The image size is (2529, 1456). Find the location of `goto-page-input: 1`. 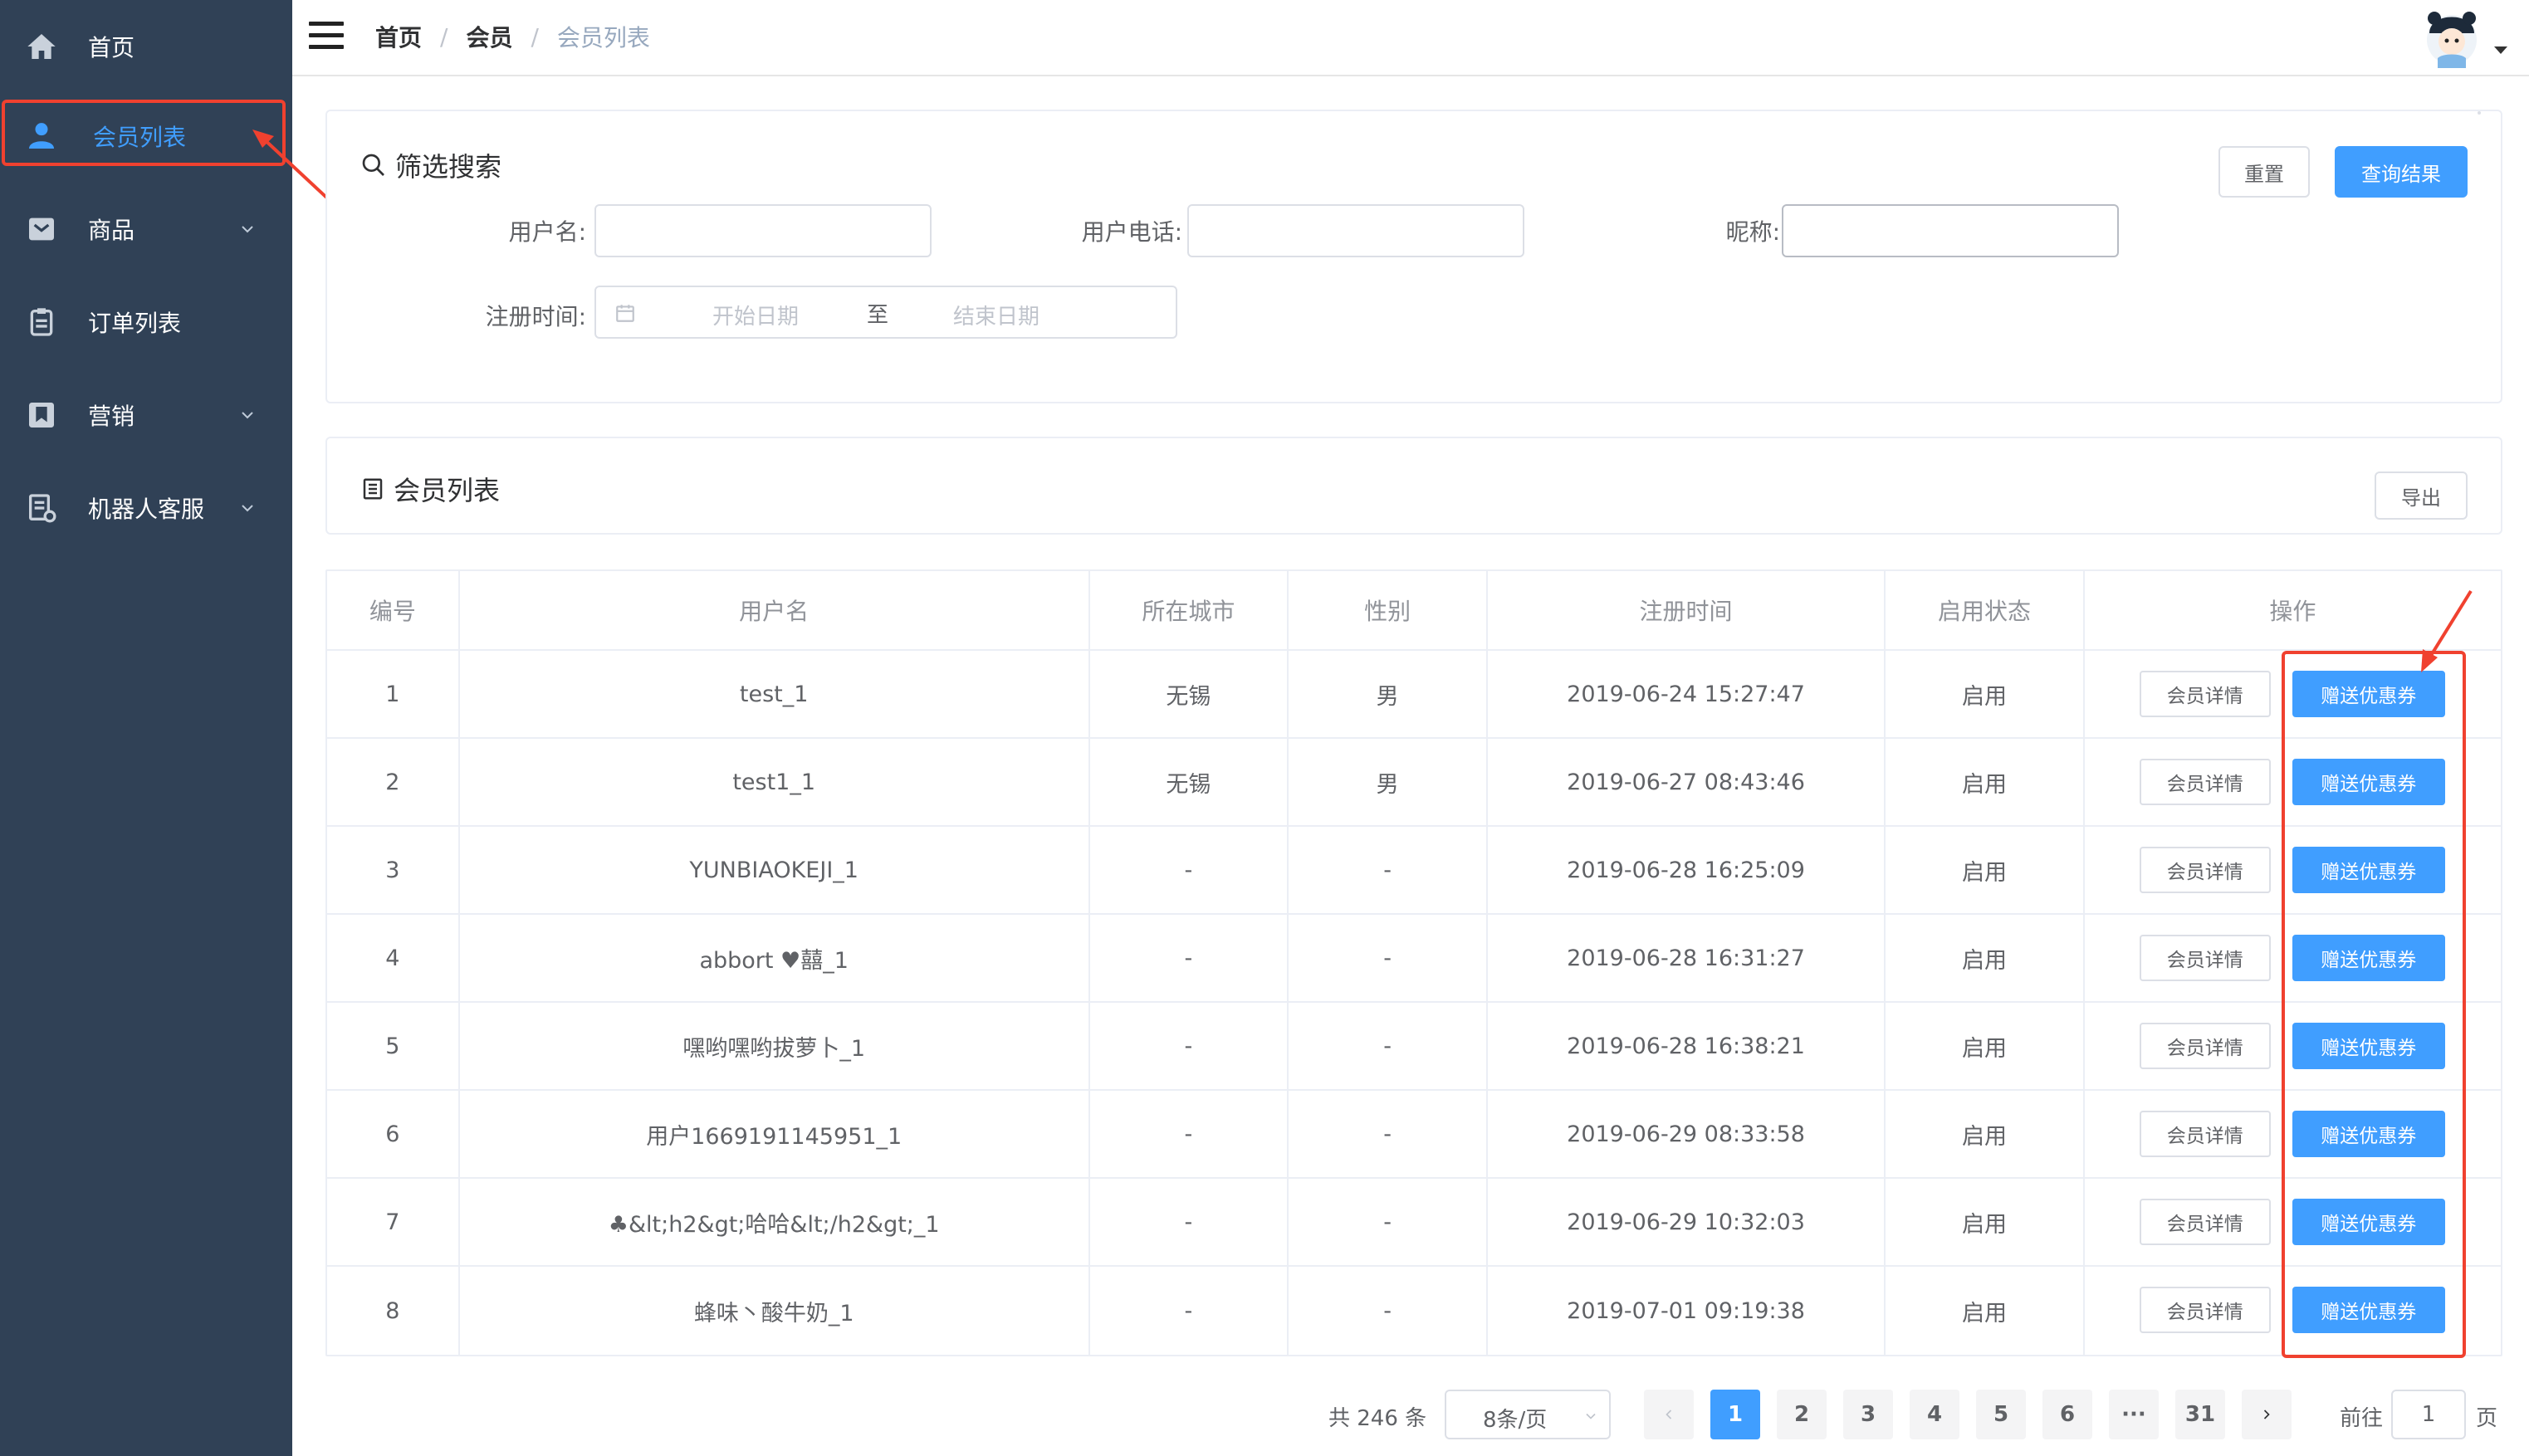

goto-page-input: 1 is located at coordinates (2428, 1414).